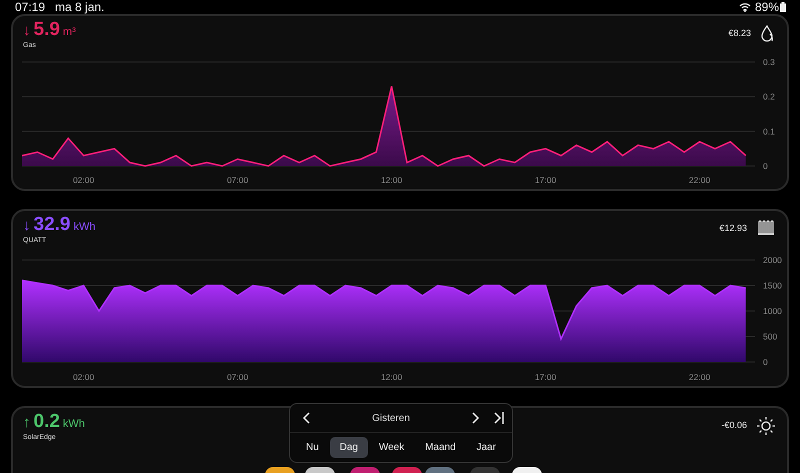 This screenshot has width=800, height=473. I want to click on usage-value: 32.9, so click(52, 225).